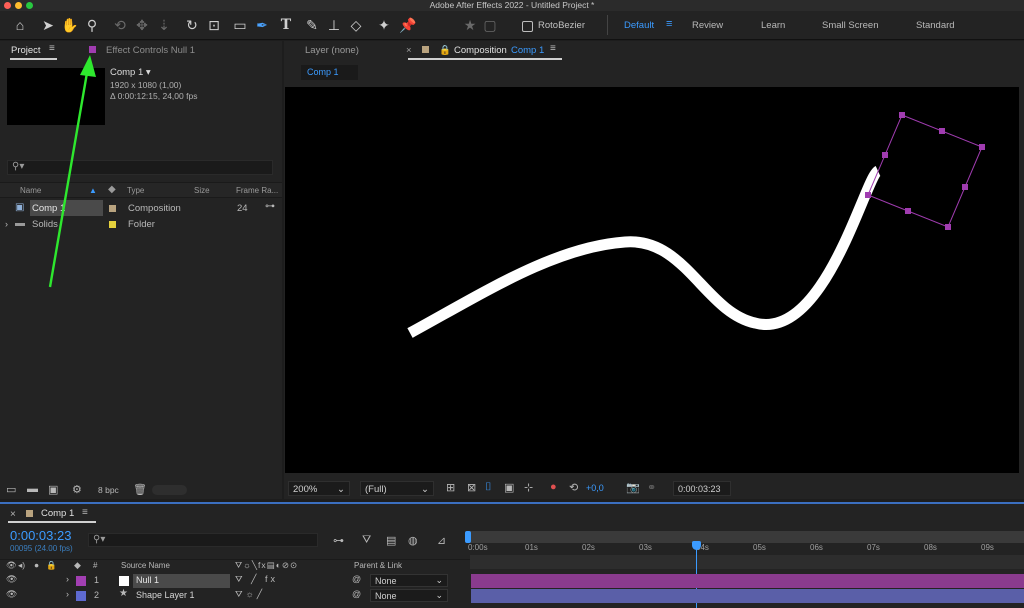 This screenshot has width=1024, height=608. I want to click on zoom-select: 200% ⌄, so click(319, 488).